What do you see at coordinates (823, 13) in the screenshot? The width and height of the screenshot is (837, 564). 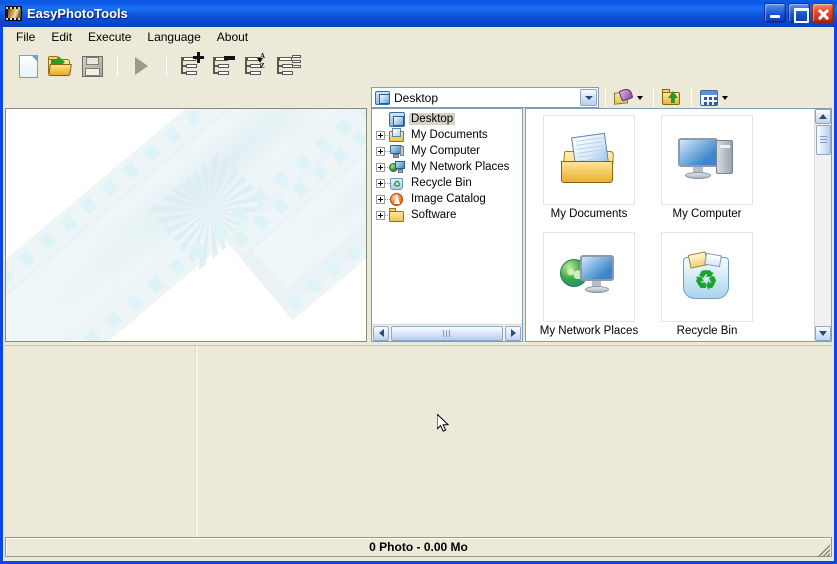 I see `close-button` at bounding box center [823, 13].